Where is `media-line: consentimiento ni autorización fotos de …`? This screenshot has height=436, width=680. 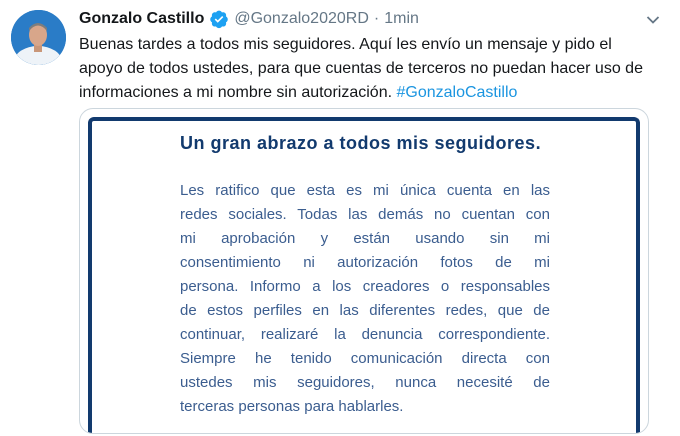 media-line: consentimiento ni autorización fotos de … is located at coordinates (365, 262).